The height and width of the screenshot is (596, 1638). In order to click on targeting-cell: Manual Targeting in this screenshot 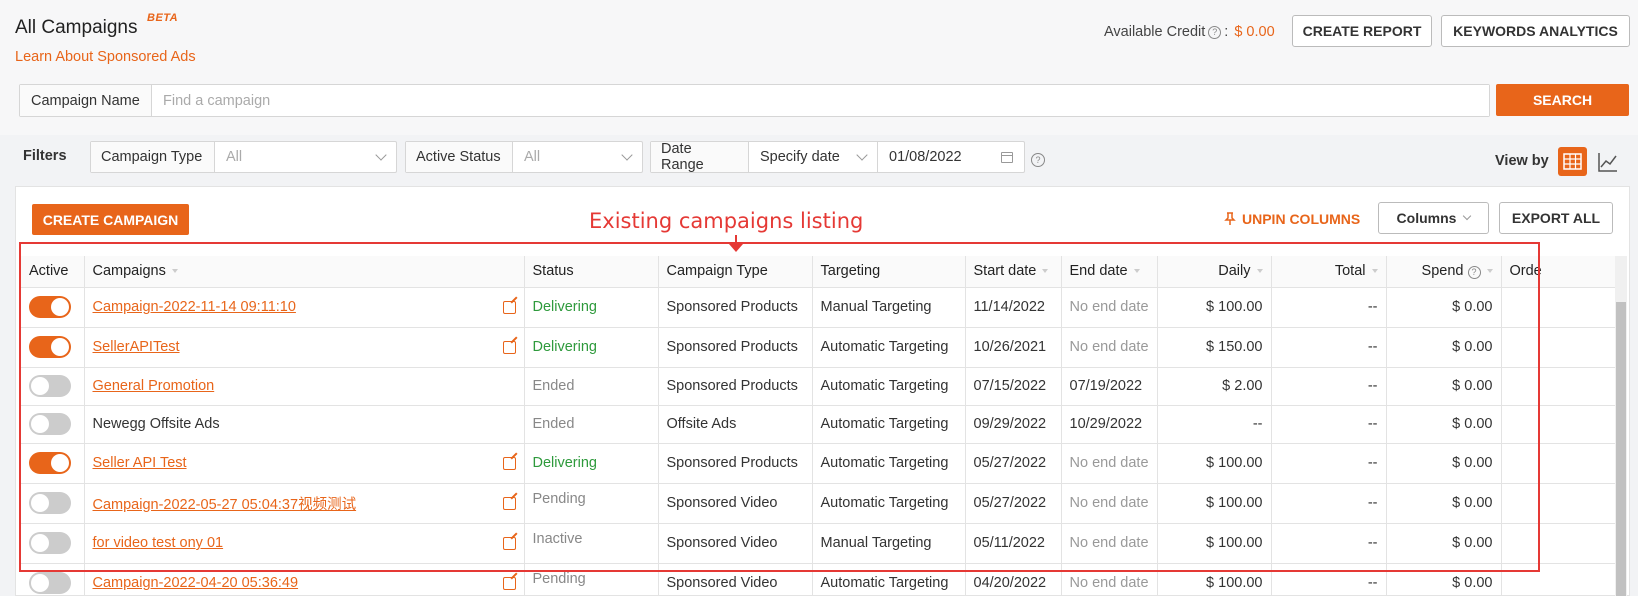, I will do `click(889, 543)`.